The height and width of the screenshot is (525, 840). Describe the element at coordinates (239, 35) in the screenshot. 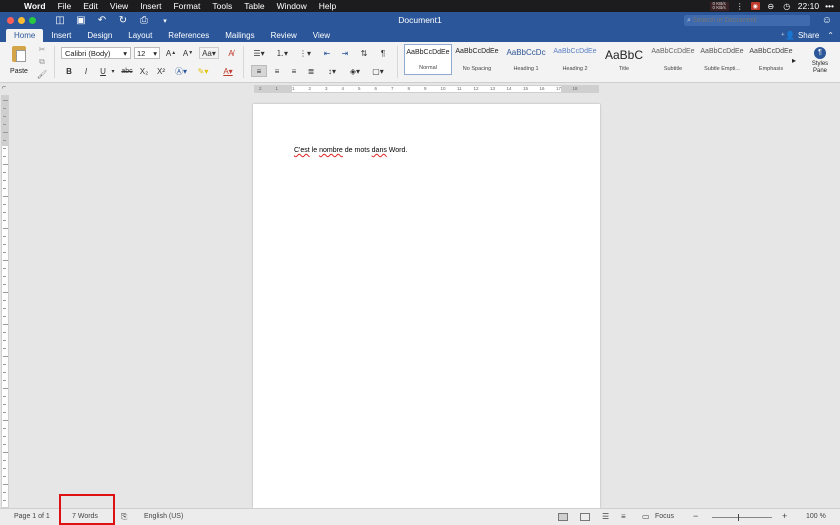

I see `tab-mailings: Mailings` at that location.